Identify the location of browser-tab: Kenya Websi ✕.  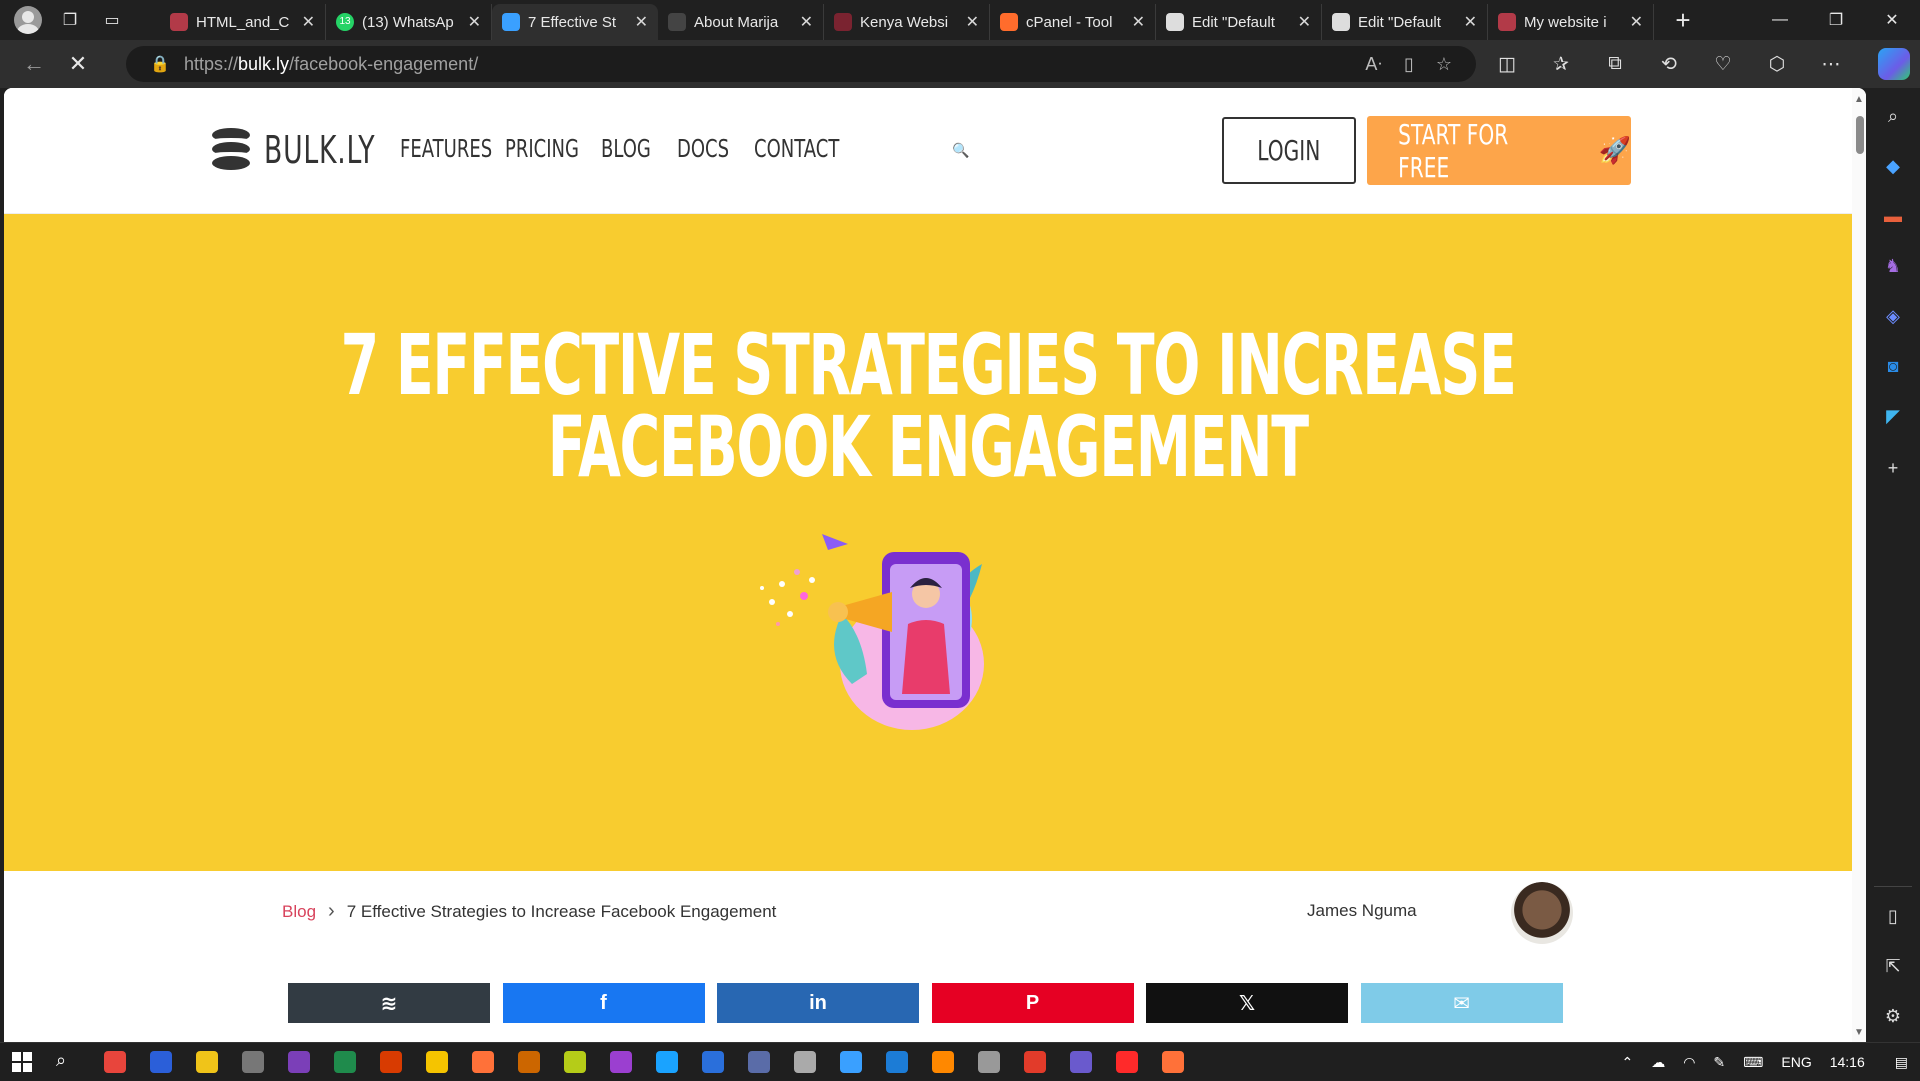
(907, 22).